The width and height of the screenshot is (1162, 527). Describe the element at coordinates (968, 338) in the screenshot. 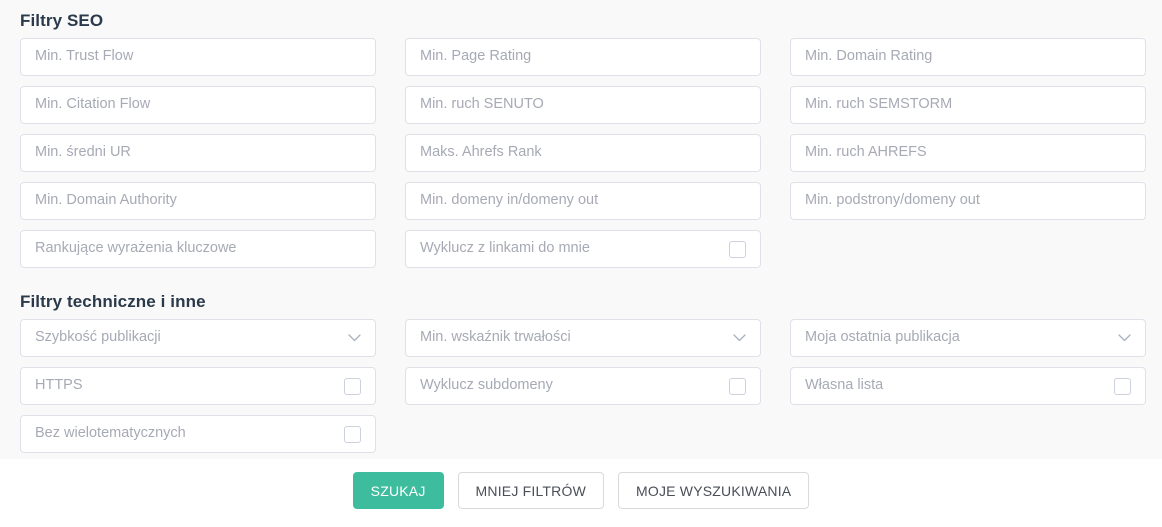

I see `field-moja-ostatnia-publikacja: Moja ostatnia publikacja` at that location.